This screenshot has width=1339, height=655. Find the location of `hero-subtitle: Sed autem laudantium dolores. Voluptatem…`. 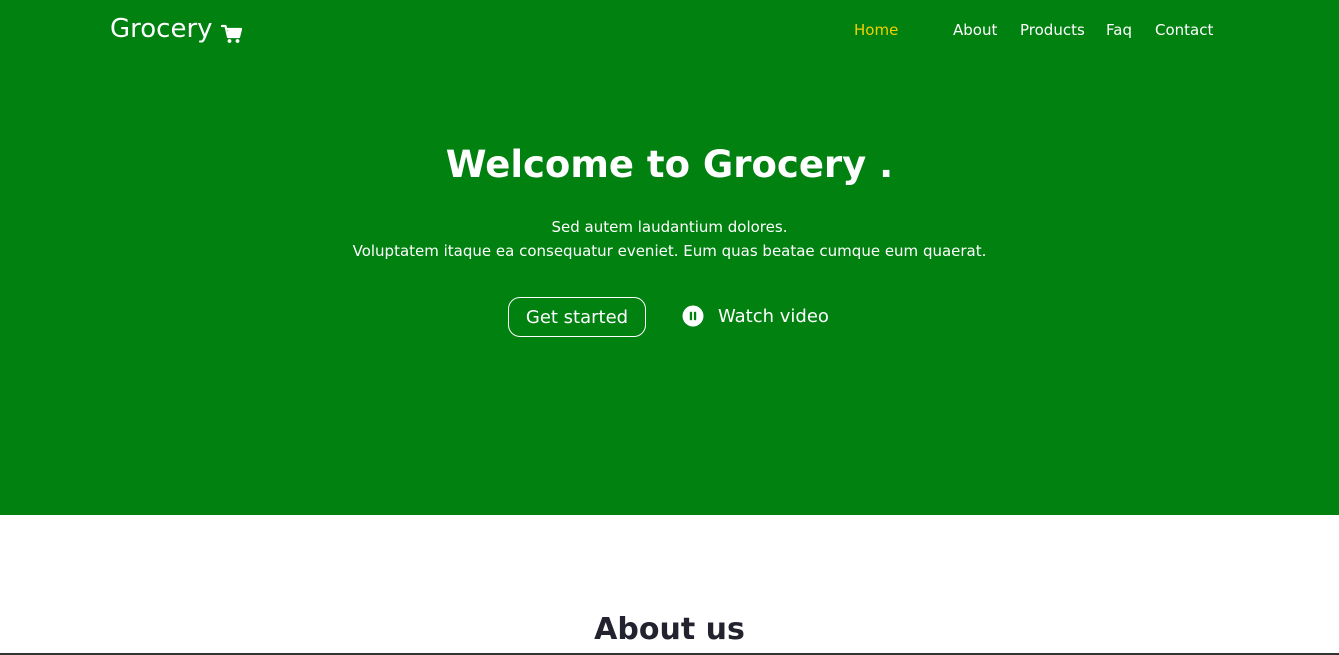

hero-subtitle: Sed autem laudantium dolores. Voluptatem… is located at coordinates (669, 239).